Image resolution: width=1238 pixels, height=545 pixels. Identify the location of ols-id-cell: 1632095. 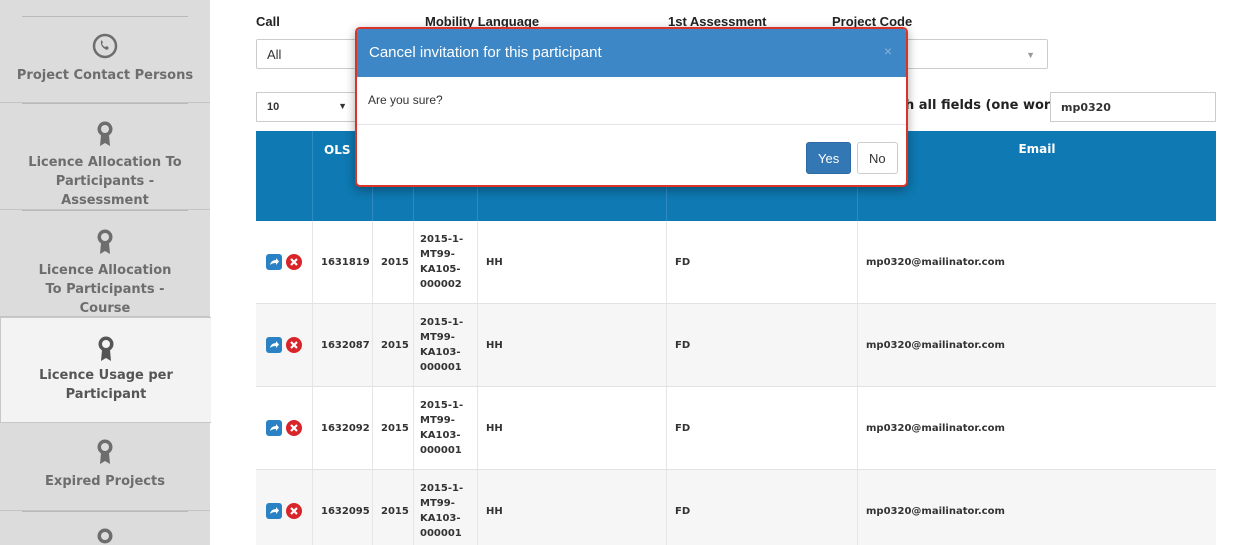
(343, 507).